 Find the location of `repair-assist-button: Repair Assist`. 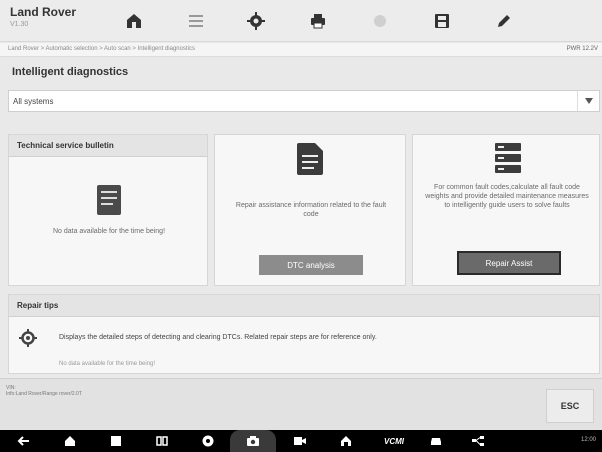

repair-assist-button: Repair Assist is located at coordinates (509, 263).